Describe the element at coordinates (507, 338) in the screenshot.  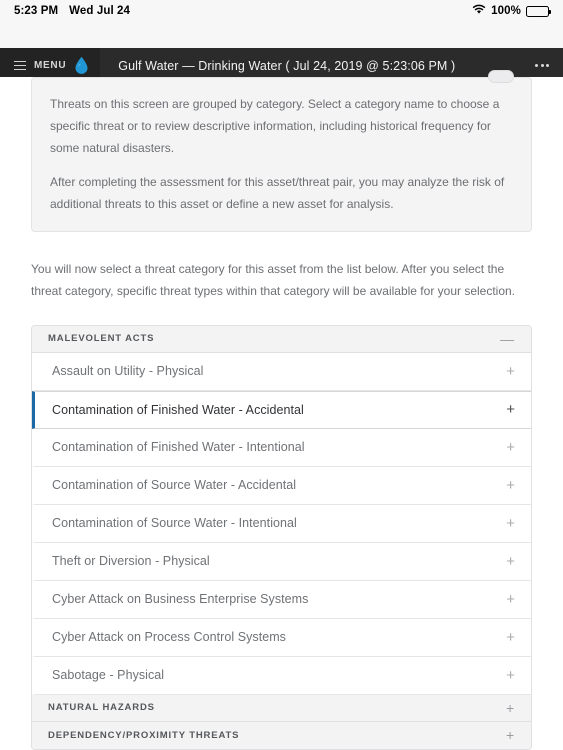
I see `minus-icon: —` at that location.